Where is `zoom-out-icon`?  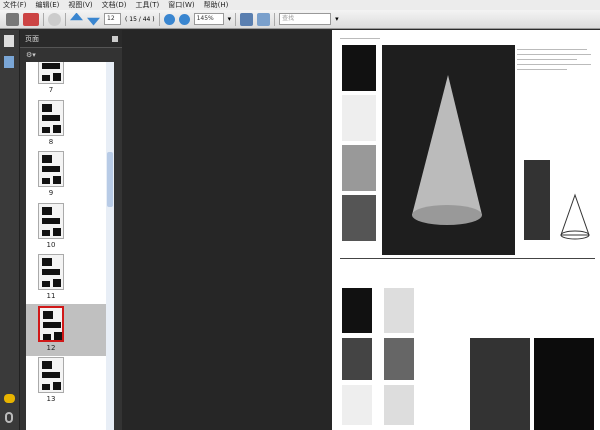
zoom-out-icon is located at coordinates (169, 19).